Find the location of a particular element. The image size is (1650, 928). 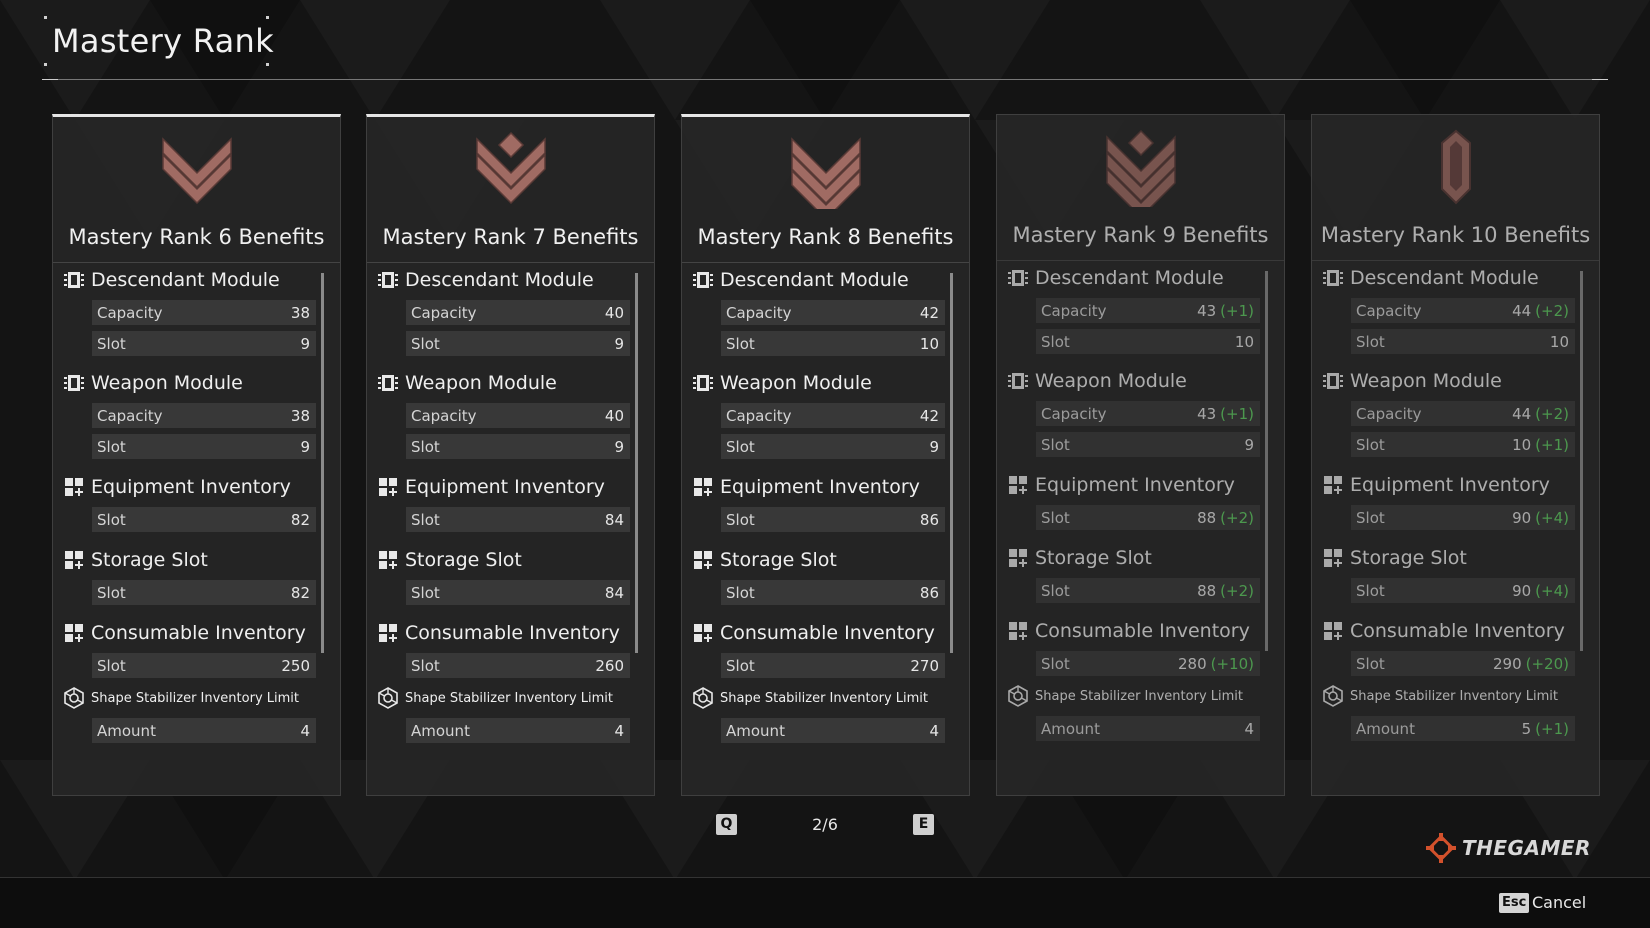

stat-value: 44 (+2) is located at coordinates (1540, 413).